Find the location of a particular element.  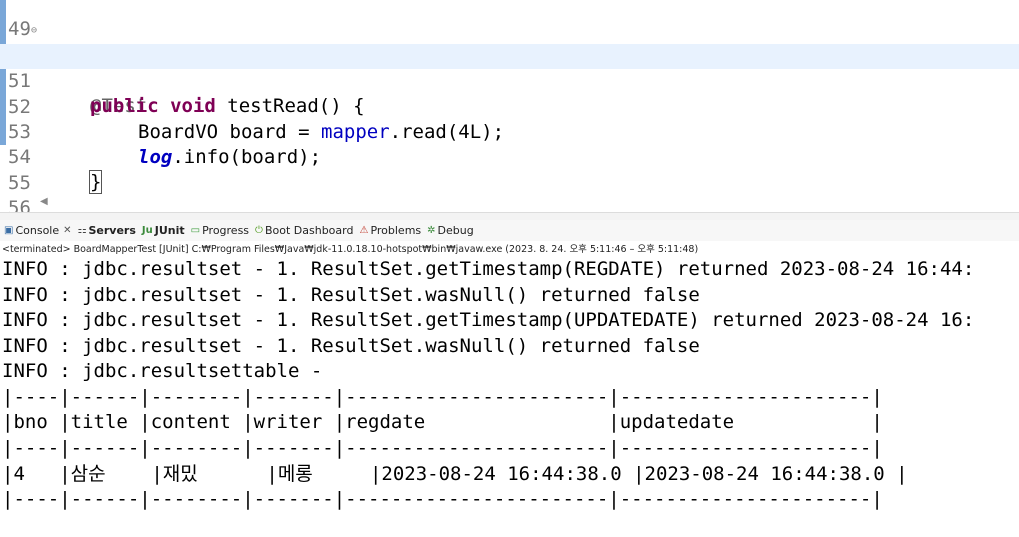

editor-line-54: 54 } is located at coordinates (509, 157).